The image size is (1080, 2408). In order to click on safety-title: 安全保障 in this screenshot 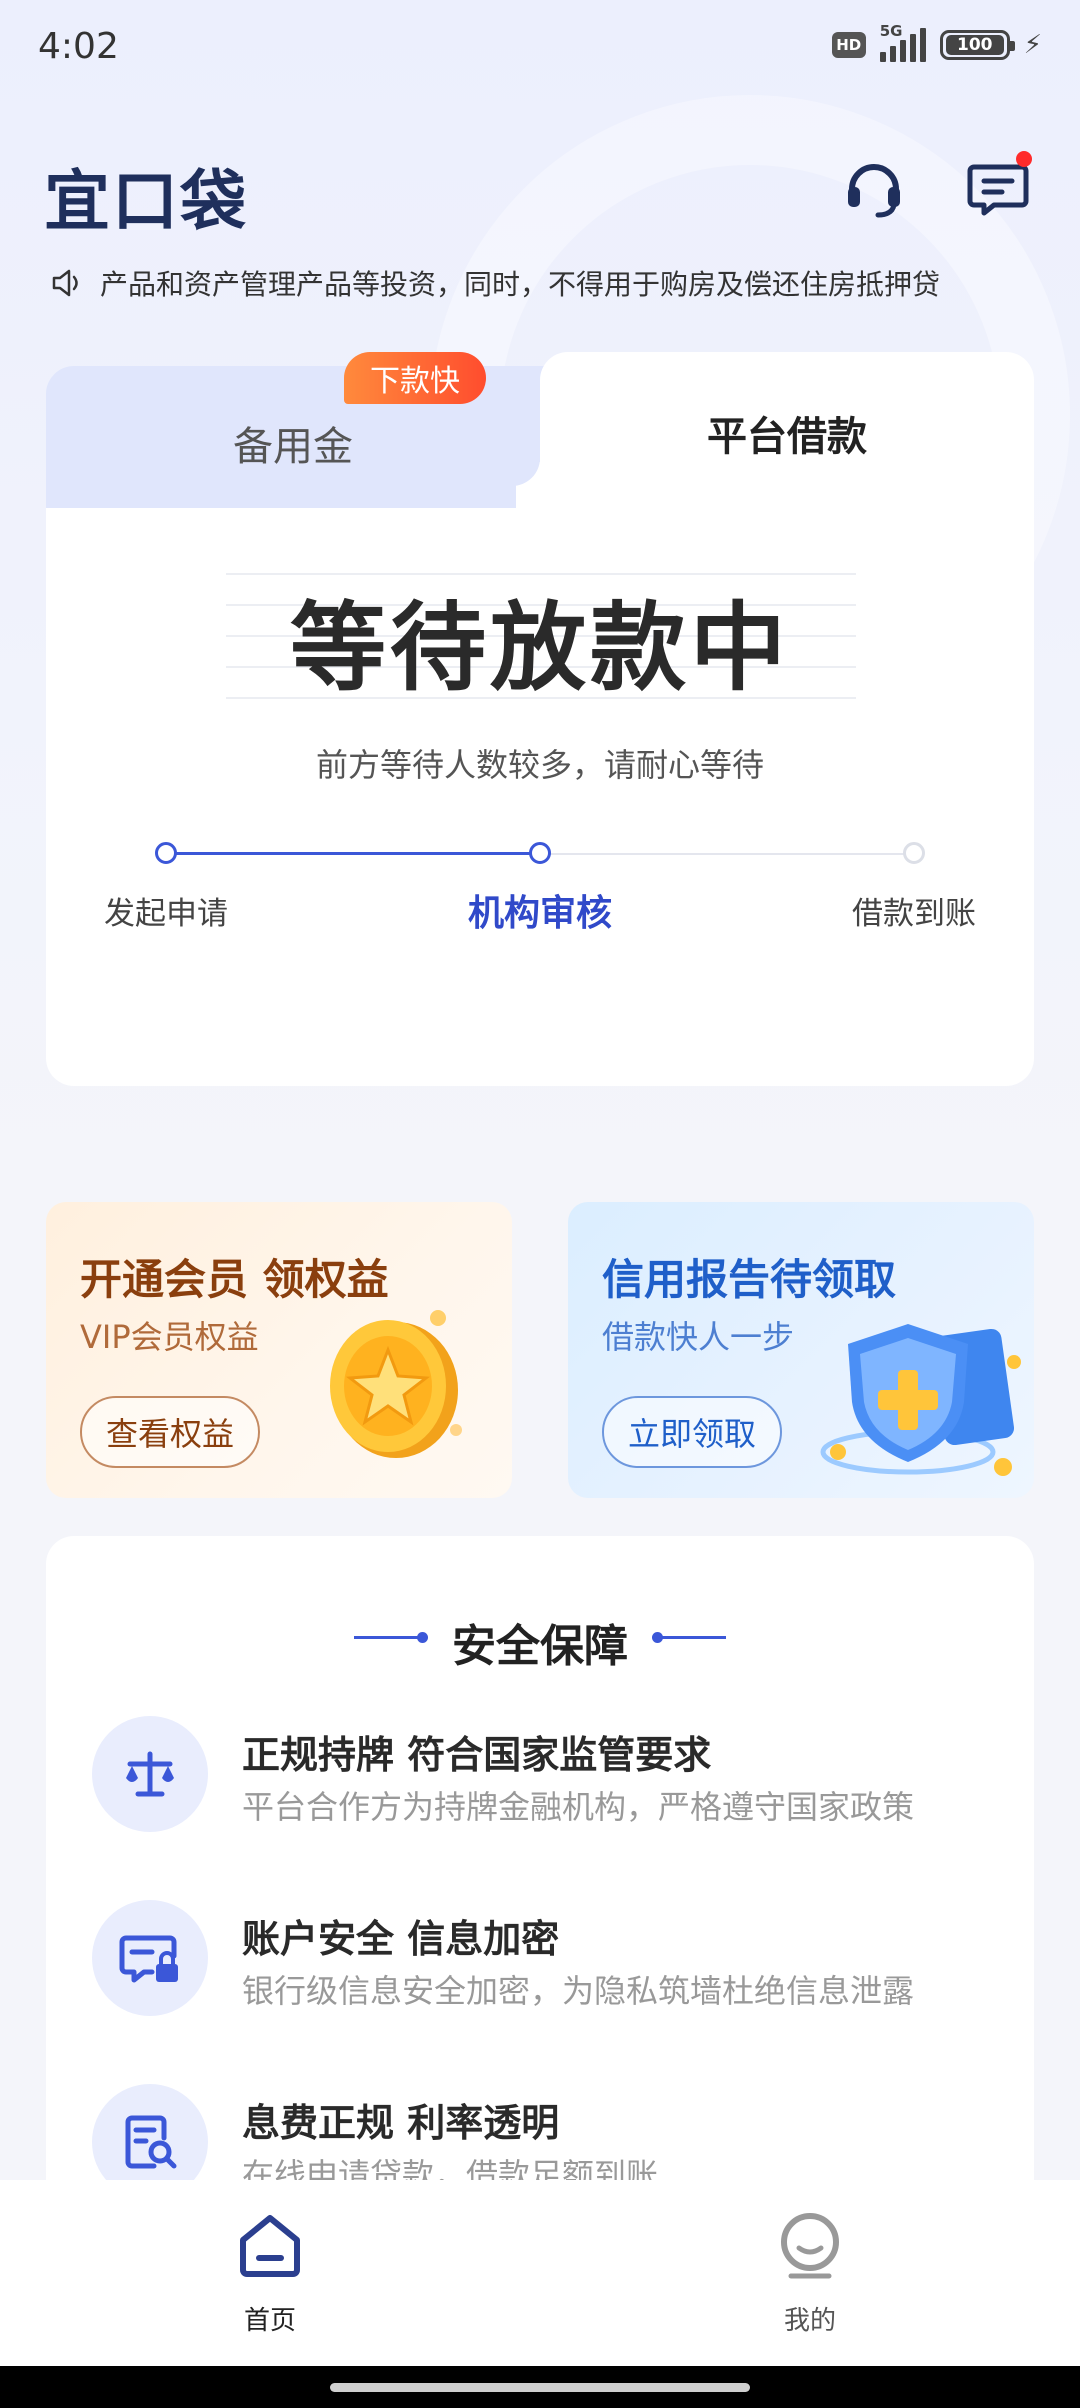, I will do `click(540, 1646)`.